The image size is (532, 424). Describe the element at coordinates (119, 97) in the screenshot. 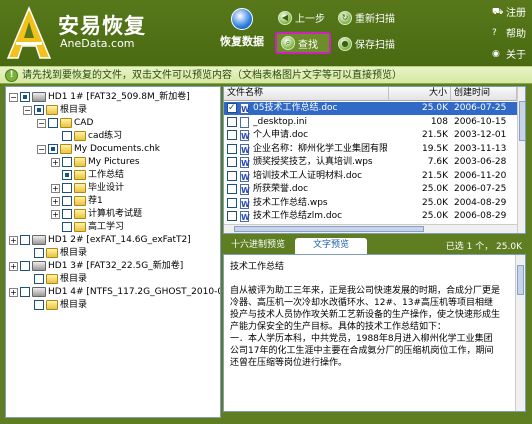

I see `tree-node-label: HD1 1# [FAT32_509.8M_新加卷]` at that location.